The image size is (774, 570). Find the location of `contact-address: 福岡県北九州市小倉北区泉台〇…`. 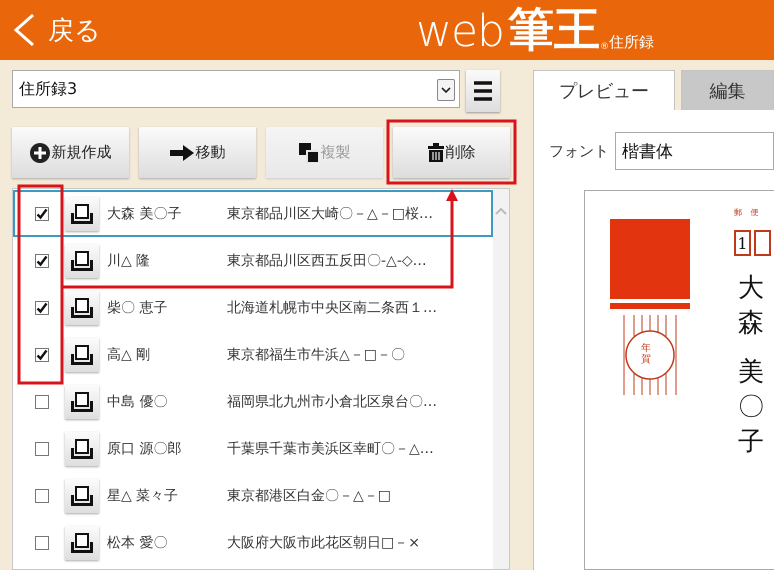

contact-address: 福岡県北九州市小倉北区泉台〇… is located at coordinates (332, 401).